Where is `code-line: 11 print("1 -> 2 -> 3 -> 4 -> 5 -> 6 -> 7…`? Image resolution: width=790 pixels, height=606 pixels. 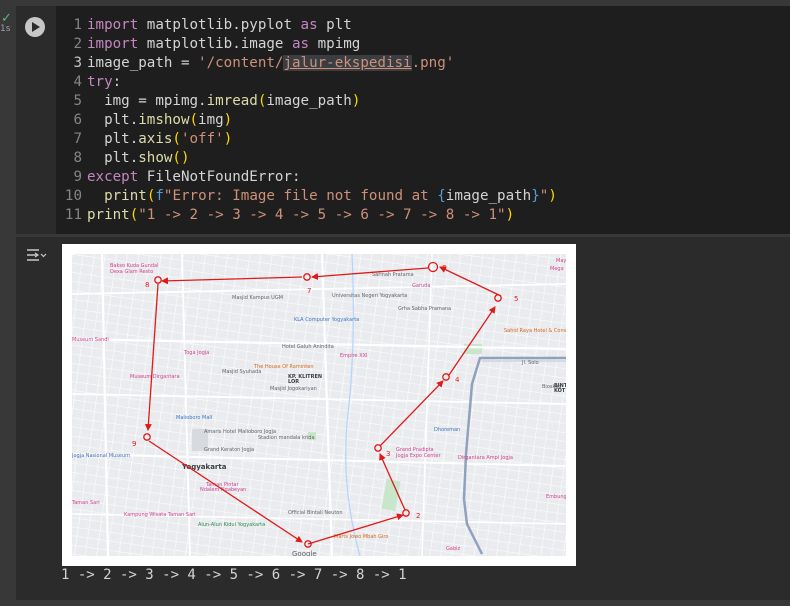
code-line: 11 print("1 -> 2 -> 3 -> 4 -> 5 -> 6 -> 7… is located at coordinates (289, 215).